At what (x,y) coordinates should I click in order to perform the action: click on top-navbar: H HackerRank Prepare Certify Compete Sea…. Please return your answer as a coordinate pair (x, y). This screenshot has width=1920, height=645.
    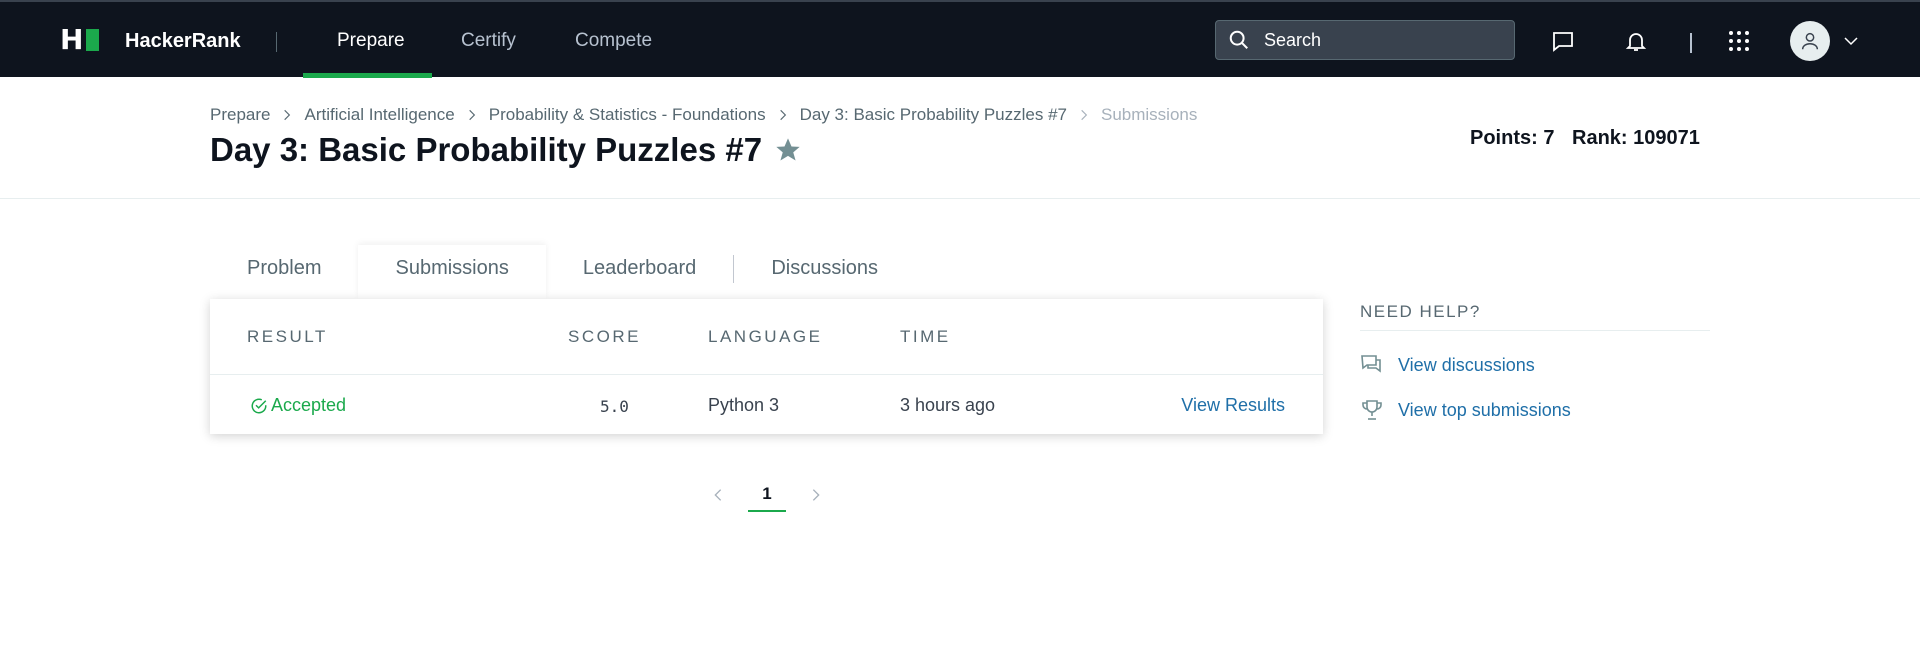
    Looking at the image, I should click on (960, 39).